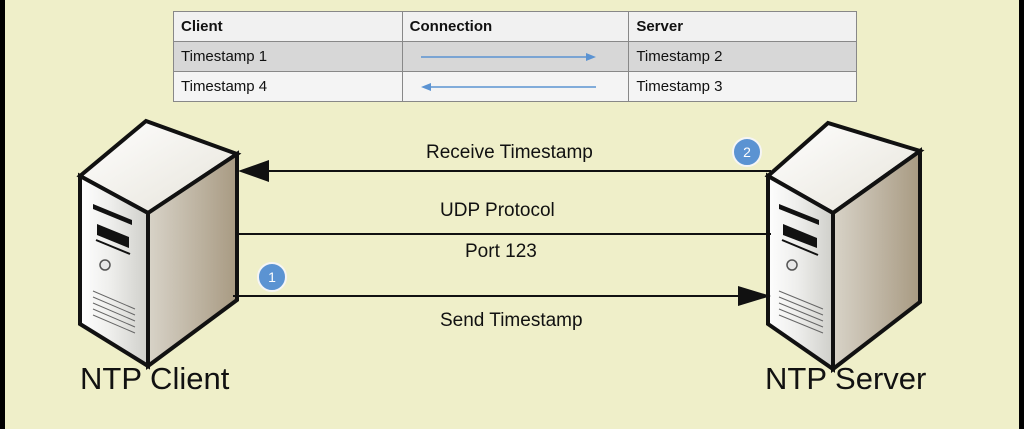  Describe the element at coordinates (846, 378) in the screenshot. I see `ntp-server-label: NTP Server` at that location.